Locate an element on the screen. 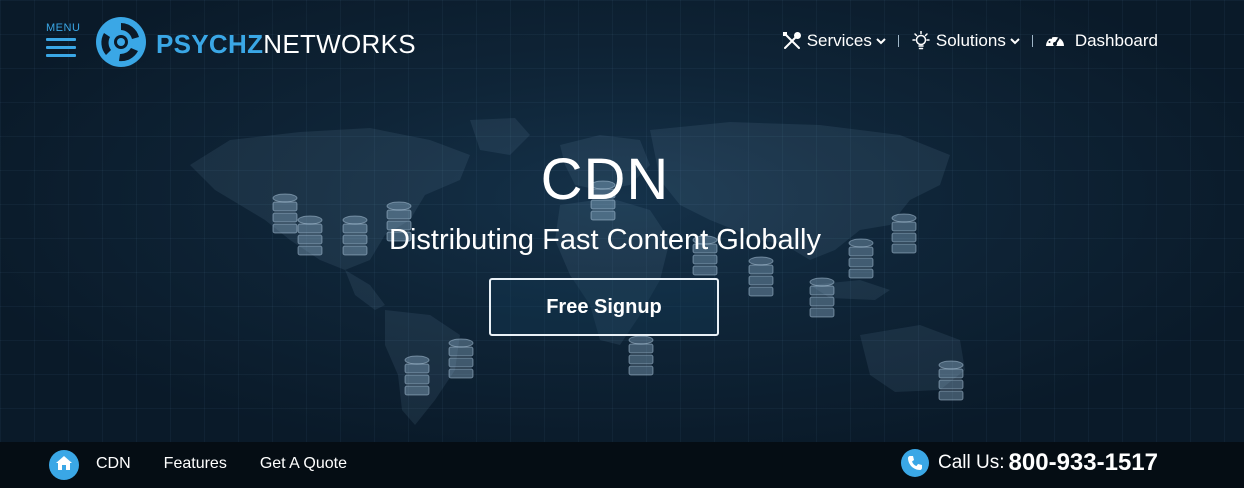 This screenshot has height=488, width=1244. hero-subtitle: Distributing Fast Content Globally is located at coordinates (605, 240).